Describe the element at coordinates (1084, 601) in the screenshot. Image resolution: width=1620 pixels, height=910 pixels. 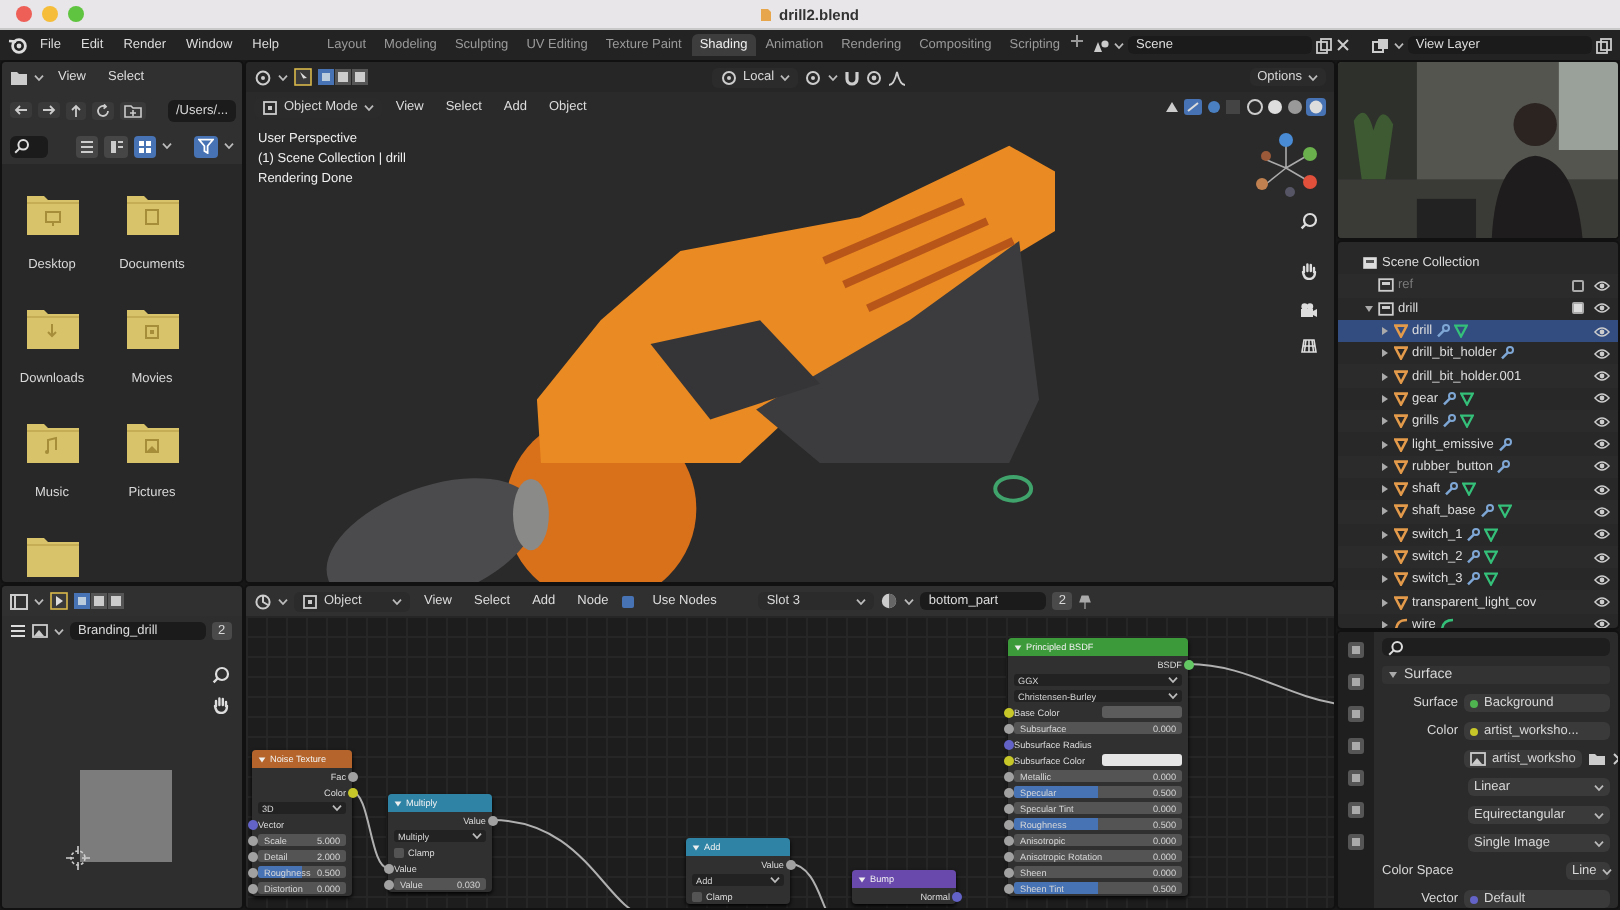
I see `pin-icon` at that location.